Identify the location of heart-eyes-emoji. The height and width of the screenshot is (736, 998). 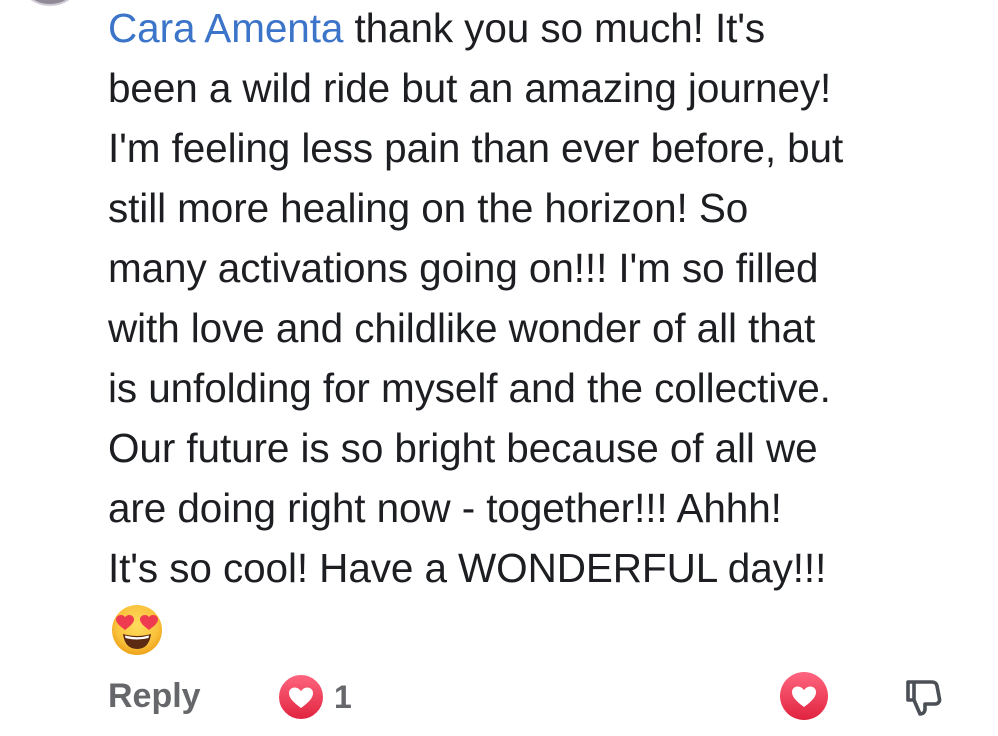
(137, 630).